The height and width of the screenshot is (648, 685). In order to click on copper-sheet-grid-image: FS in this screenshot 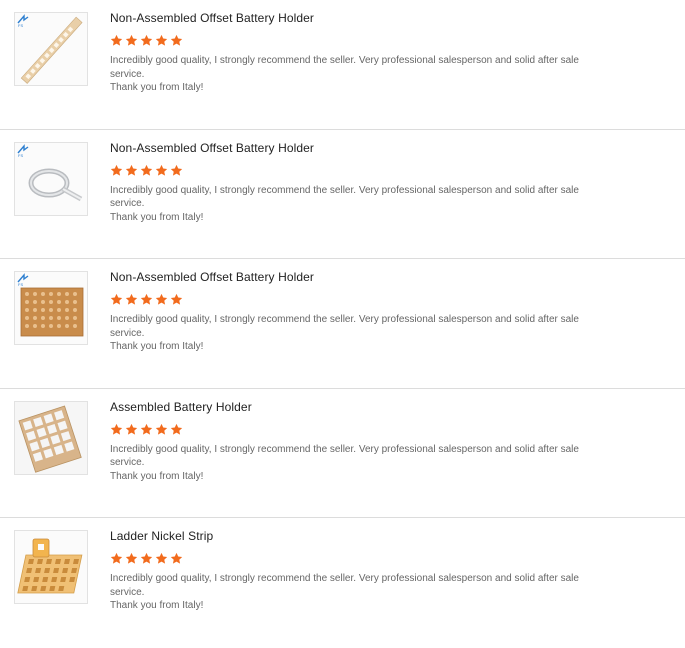, I will do `click(51, 308)`.